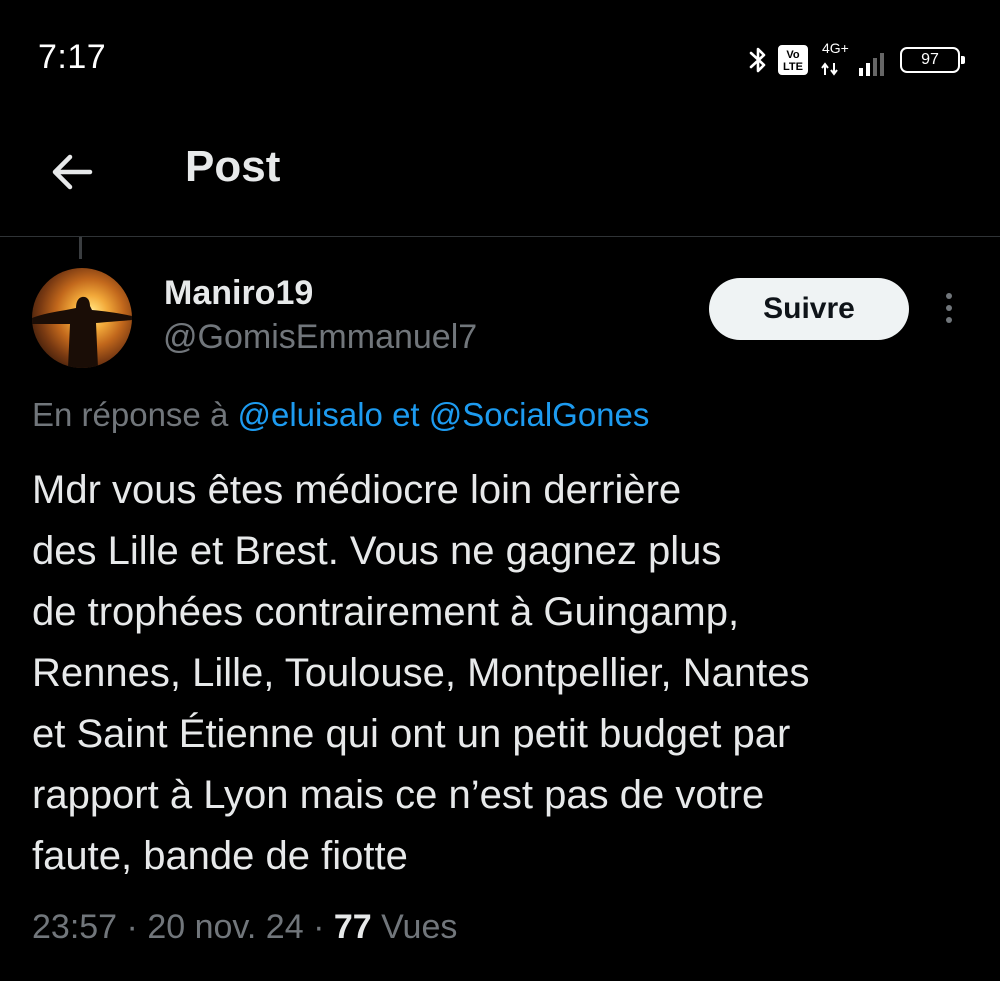  What do you see at coordinates (500, 60) in the screenshot?
I see `status-bar: 7:17 Vo LTE 4G+ 97` at bounding box center [500, 60].